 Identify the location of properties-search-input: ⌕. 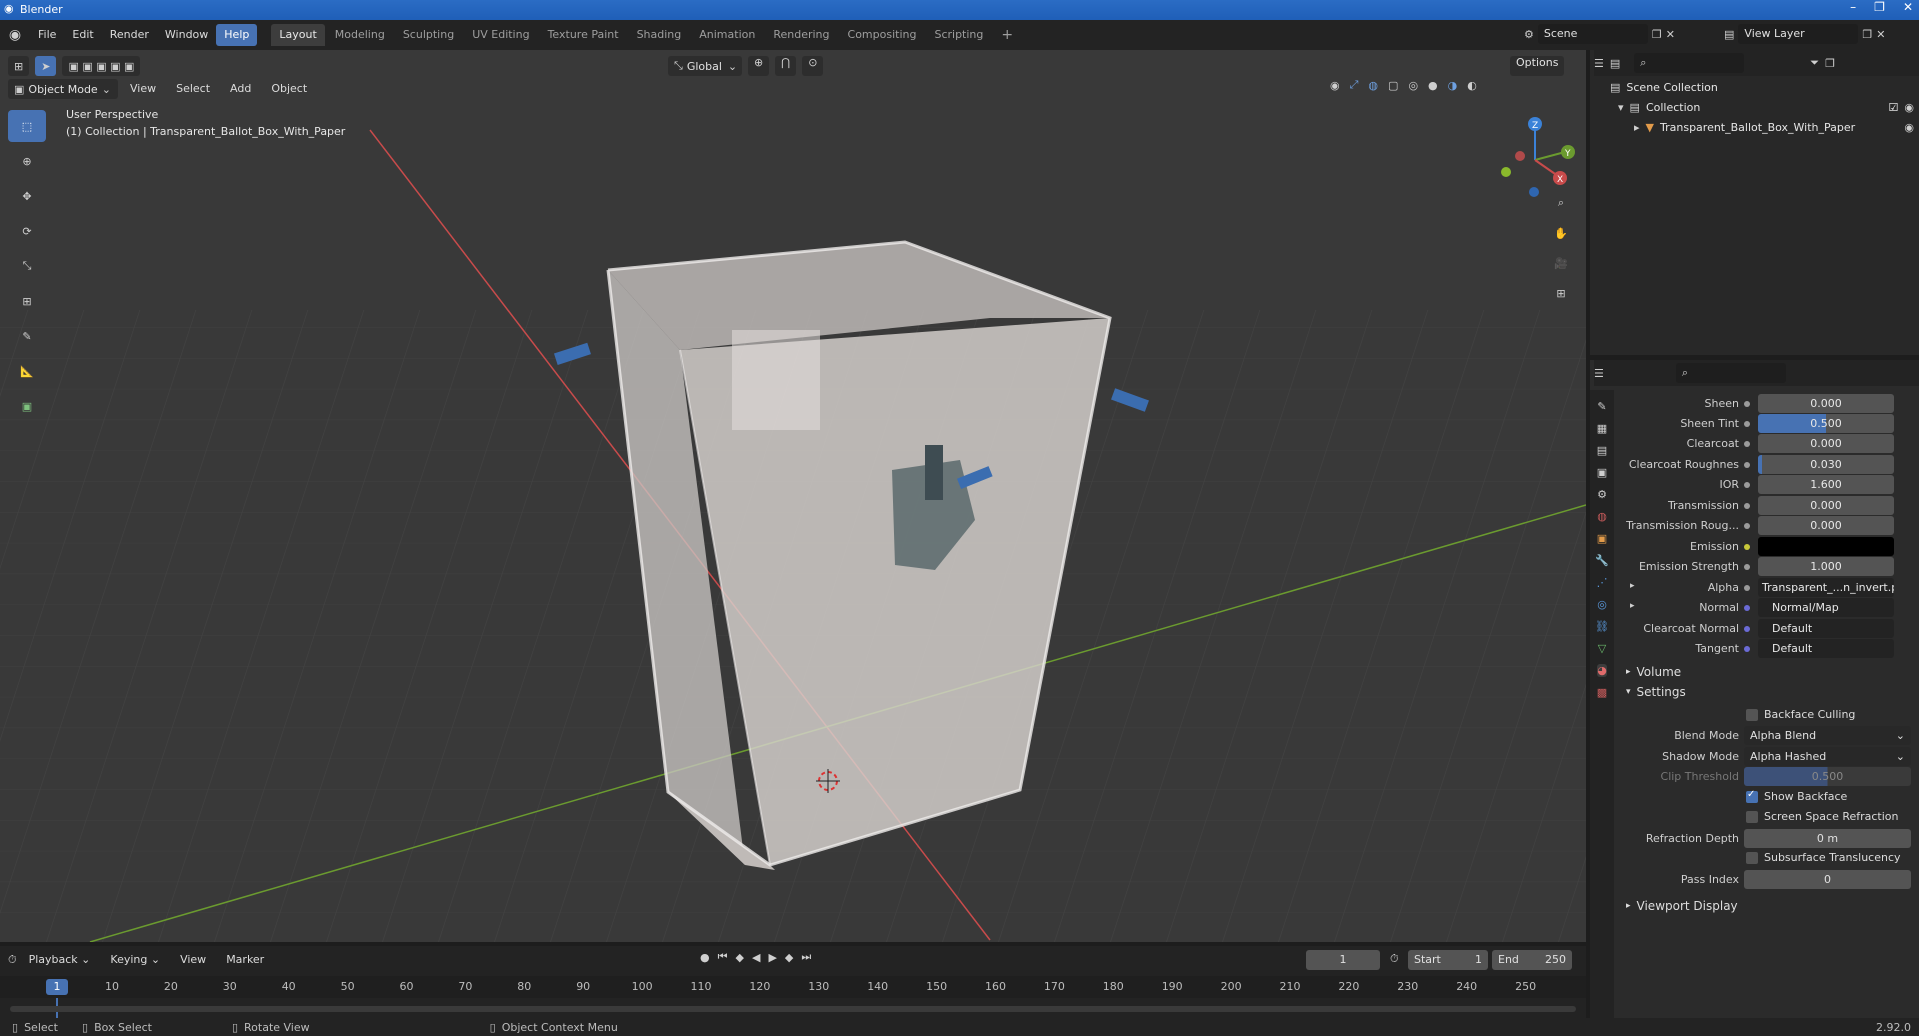
(1730, 373).